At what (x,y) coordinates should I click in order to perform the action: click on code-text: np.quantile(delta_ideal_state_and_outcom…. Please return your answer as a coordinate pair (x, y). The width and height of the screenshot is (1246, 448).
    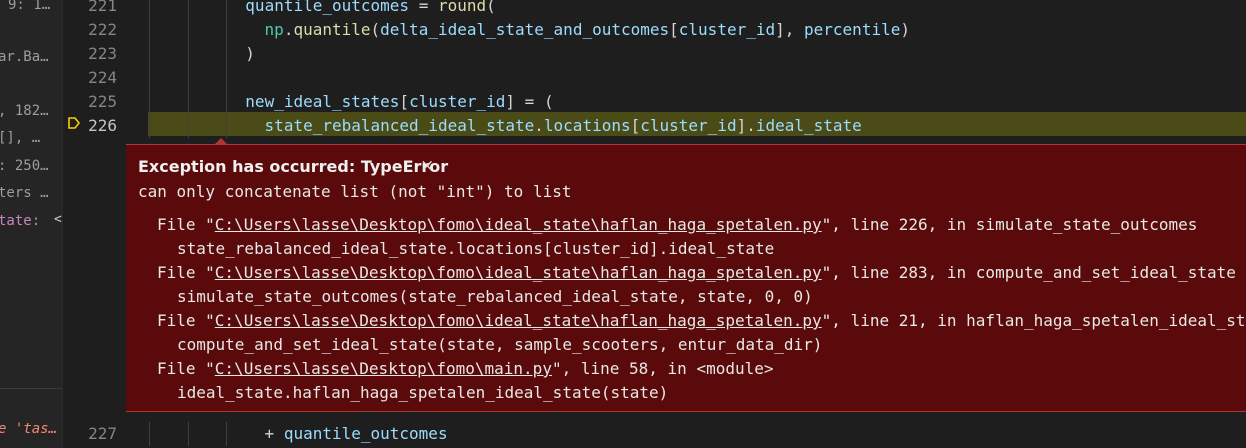
    Looking at the image, I should click on (587, 30).